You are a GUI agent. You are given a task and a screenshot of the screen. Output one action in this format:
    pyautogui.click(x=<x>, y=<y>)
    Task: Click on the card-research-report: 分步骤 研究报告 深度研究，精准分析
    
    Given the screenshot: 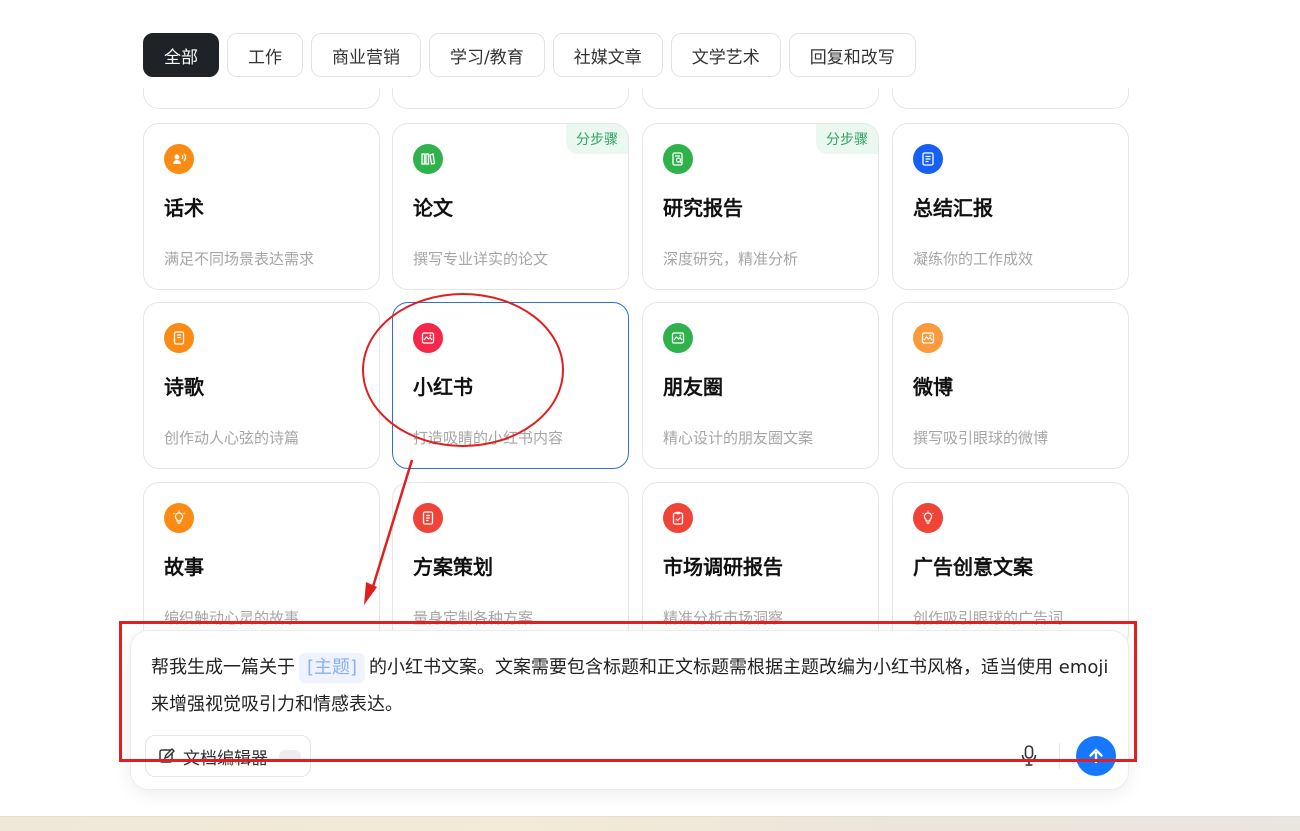 What is the action you would take?
    pyautogui.click(x=760, y=206)
    